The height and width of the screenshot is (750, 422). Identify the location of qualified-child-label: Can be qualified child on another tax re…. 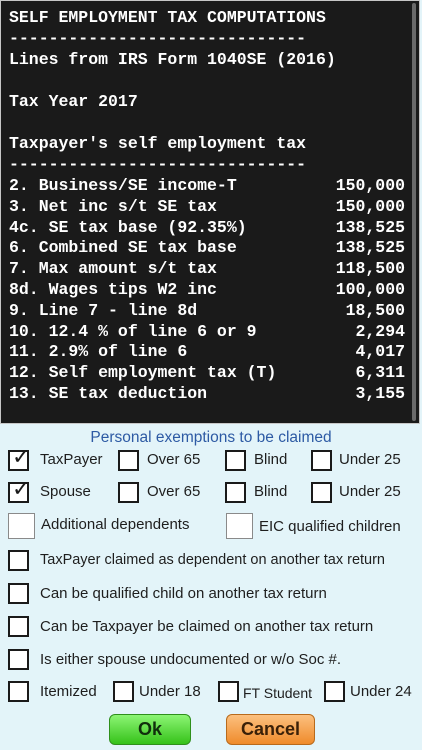
(183, 593).